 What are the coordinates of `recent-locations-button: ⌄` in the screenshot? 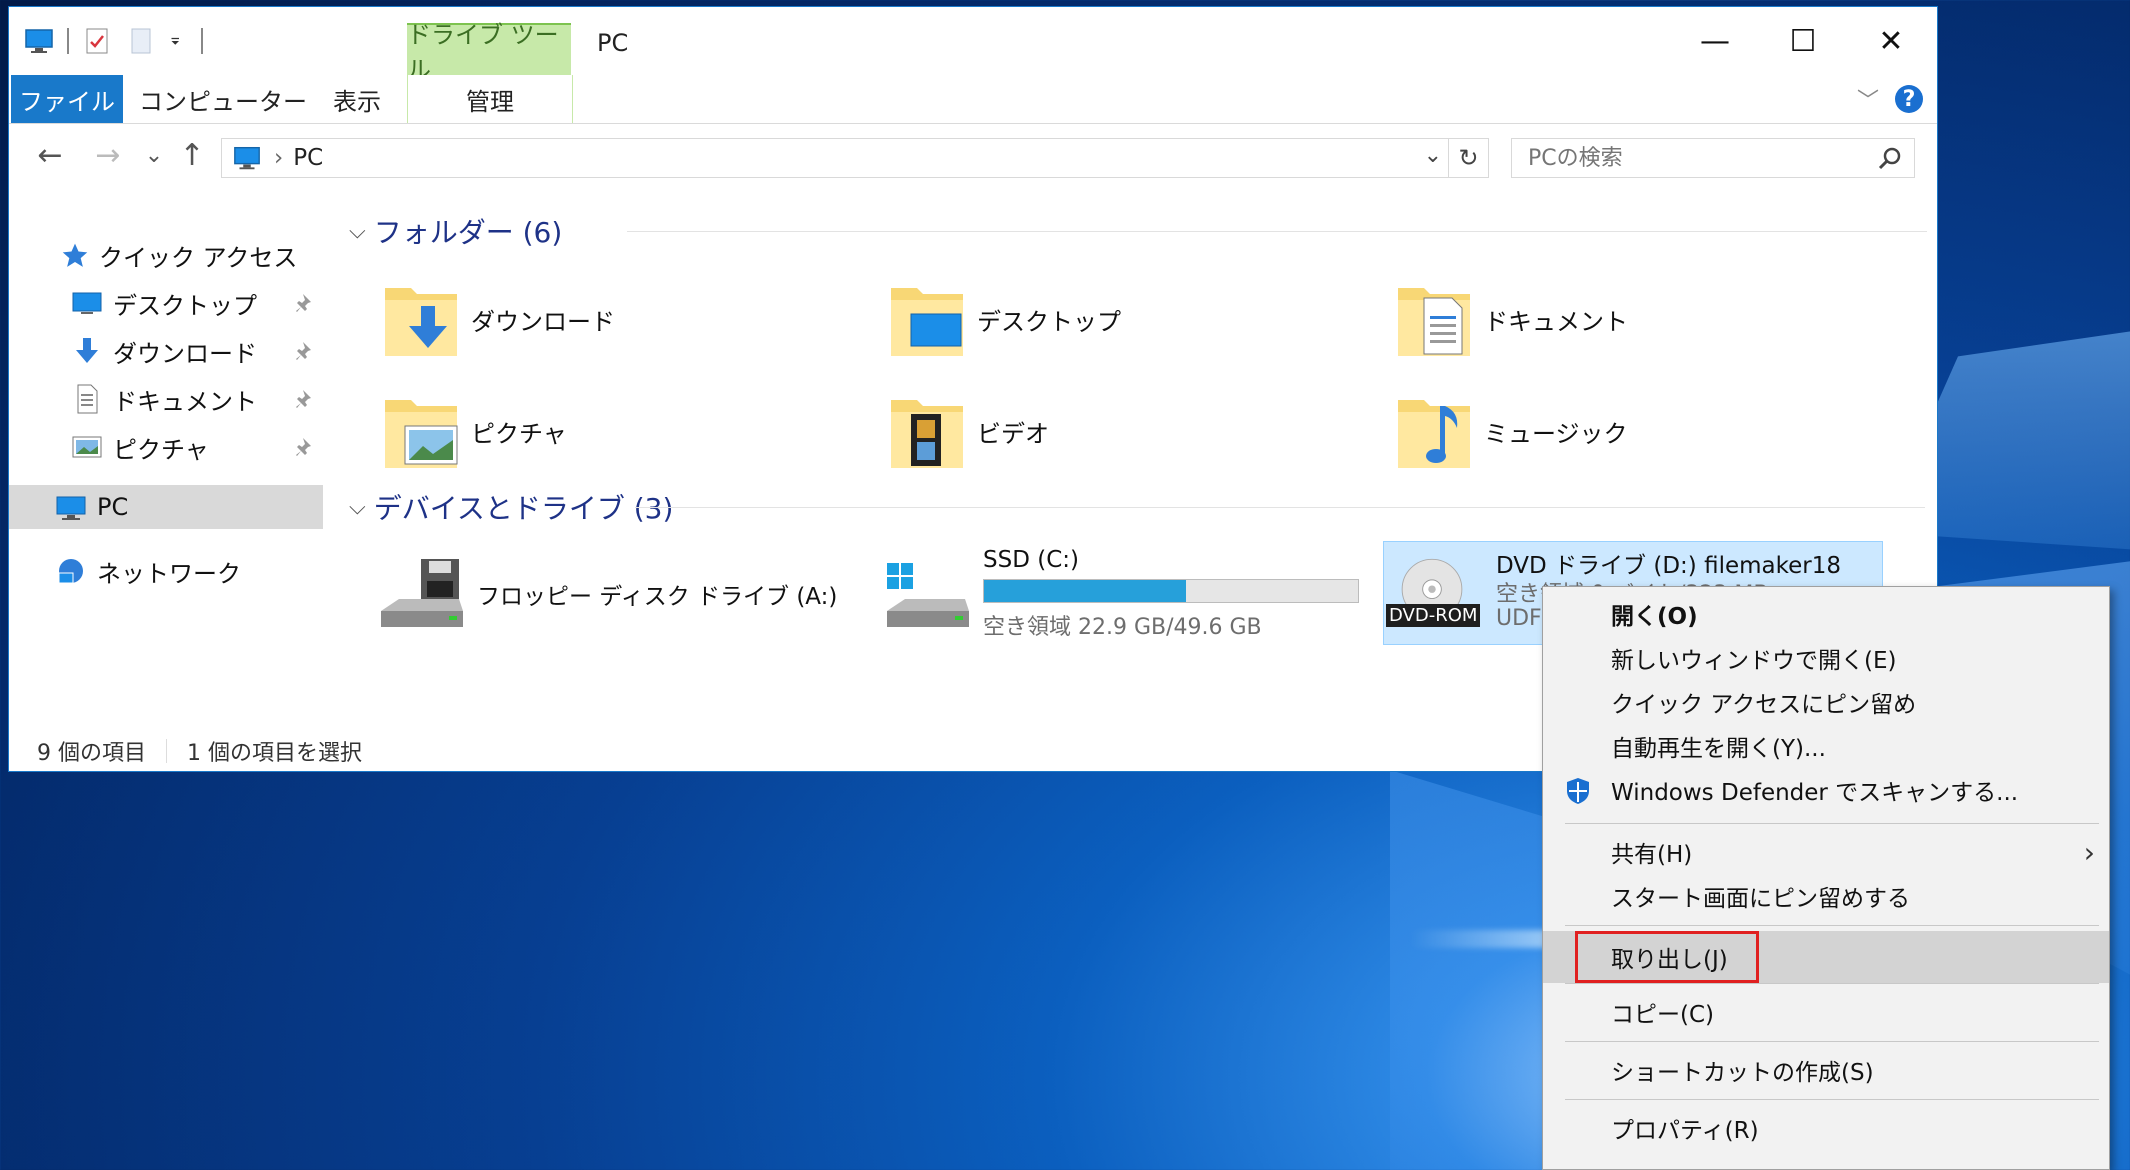 It's located at (154, 155).